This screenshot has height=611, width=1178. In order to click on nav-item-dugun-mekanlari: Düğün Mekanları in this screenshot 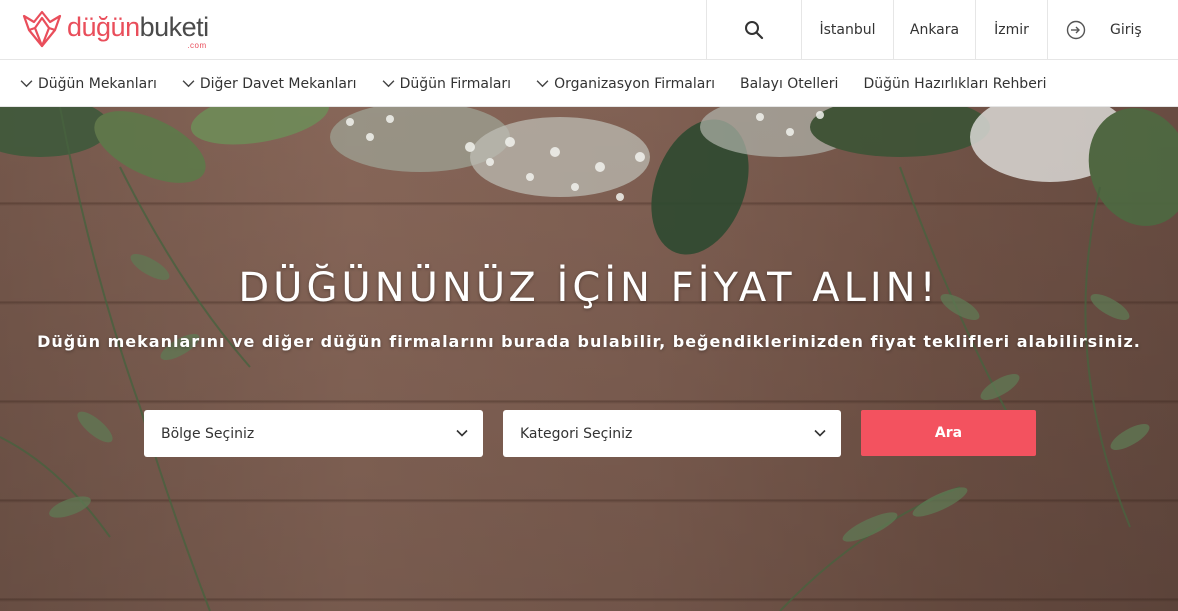, I will do `click(88, 84)`.